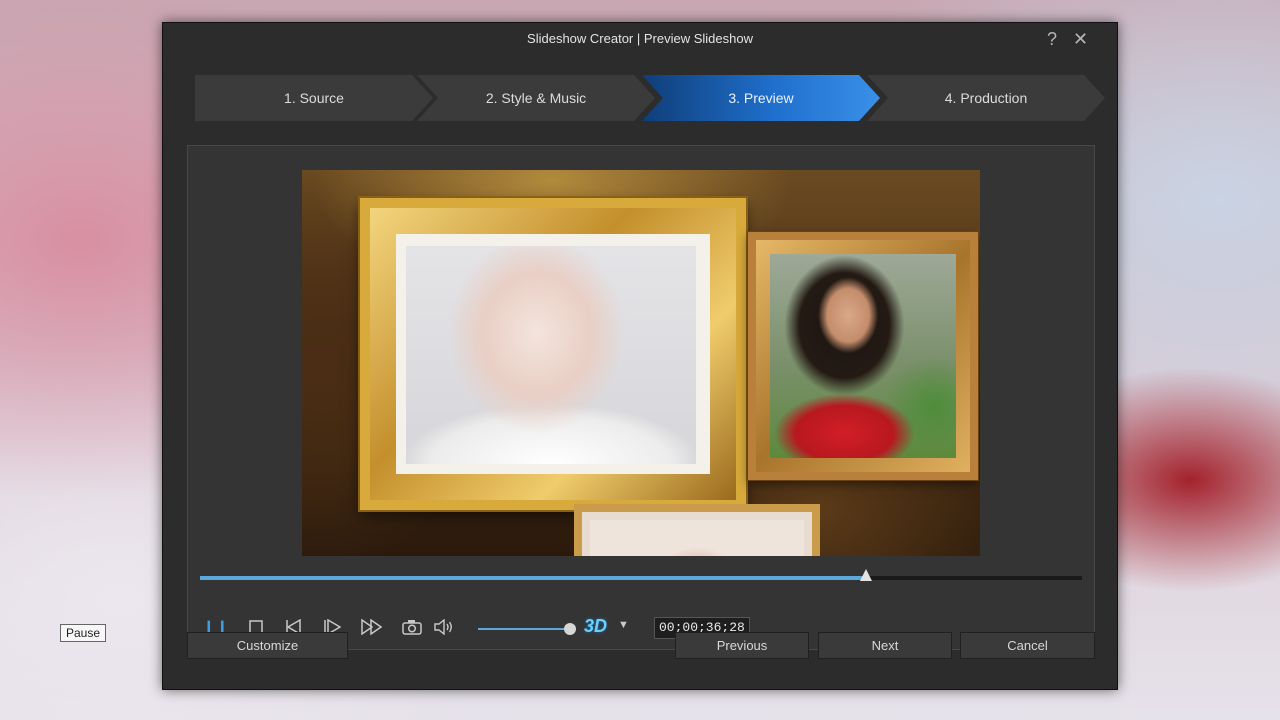 This screenshot has height=720, width=1280. I want to click on close-icon: ✕, so click(1080, 39).